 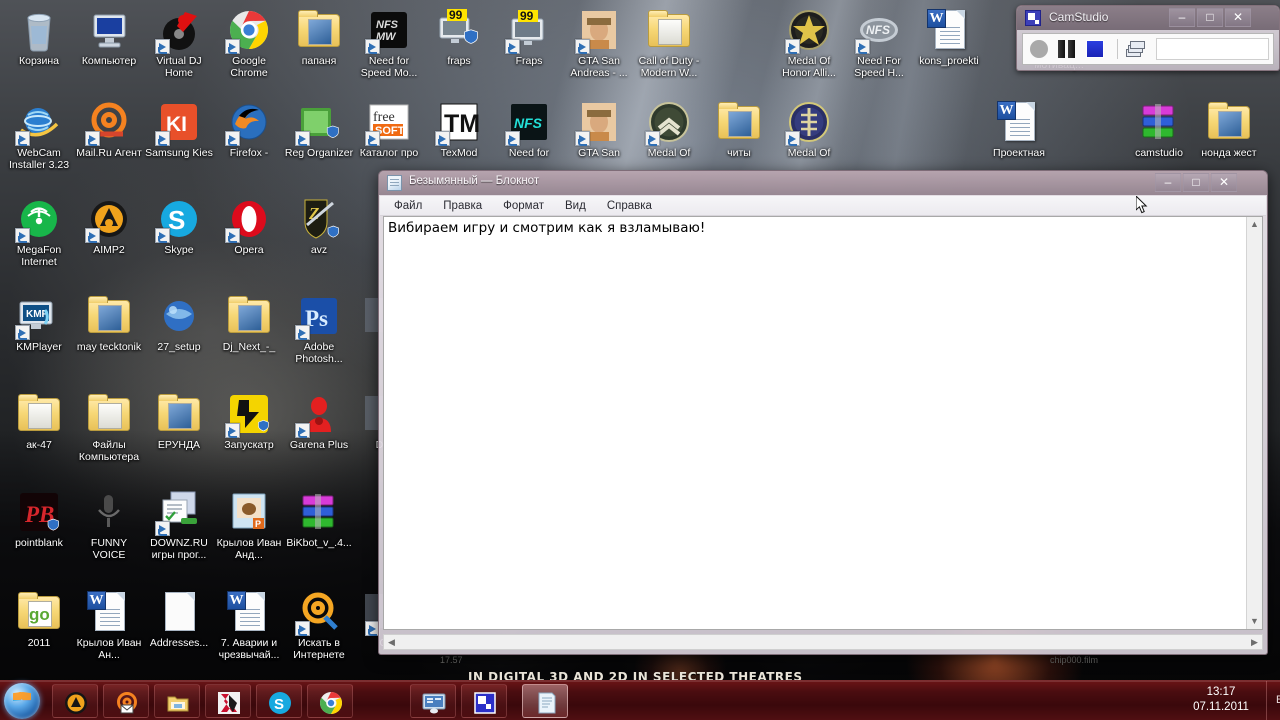 What do you see at coordinates (1254, 423) in the screenshot?
I see `notepad-vertical-scrollbar: ▲ ▼` at bounding box center [1254, 423].